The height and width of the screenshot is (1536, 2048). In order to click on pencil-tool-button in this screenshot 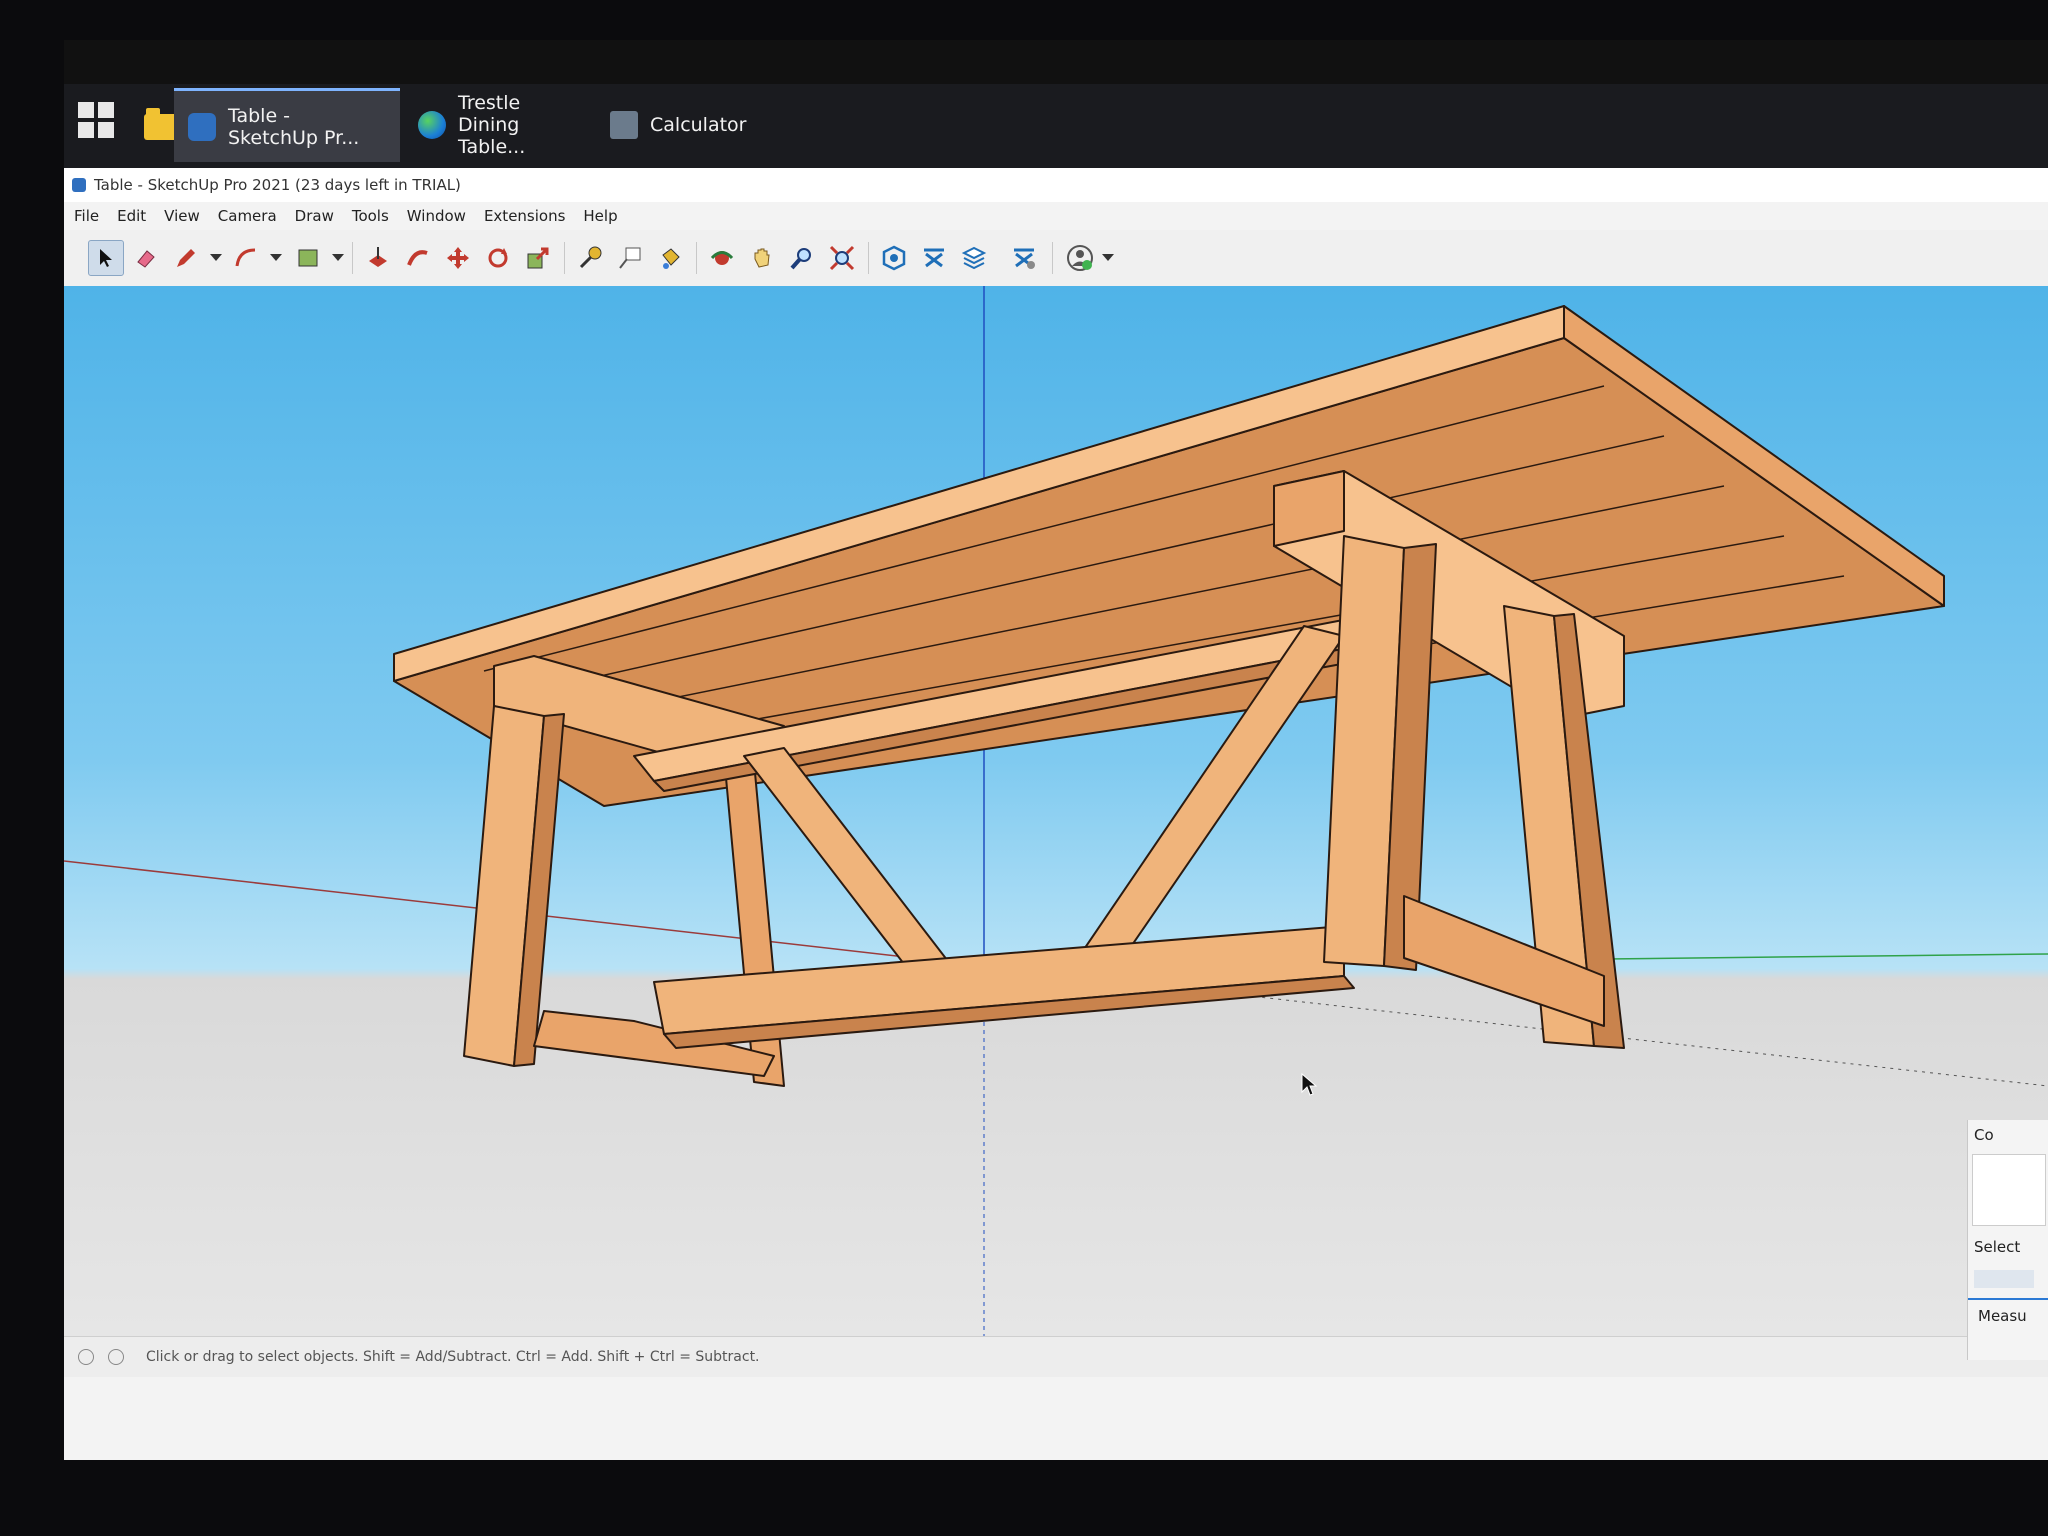, I will do `click(186, 258)`.